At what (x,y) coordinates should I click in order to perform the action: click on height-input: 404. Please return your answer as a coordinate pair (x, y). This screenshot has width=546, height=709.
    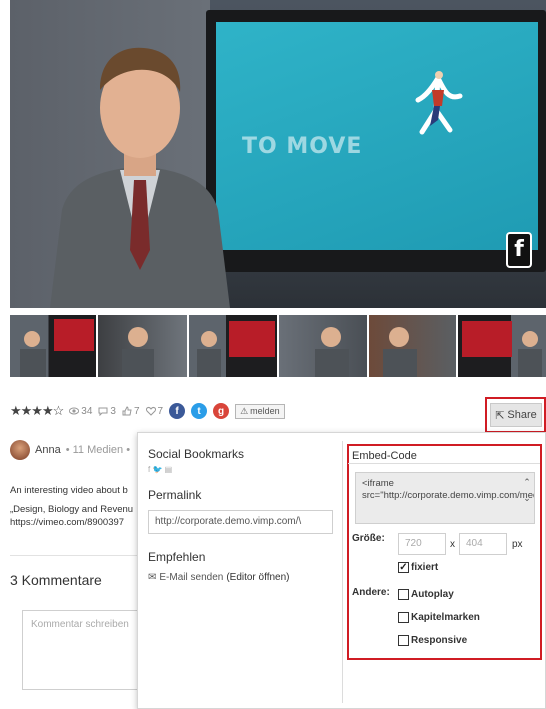
    Looking at the image, I should click on (483, 544).